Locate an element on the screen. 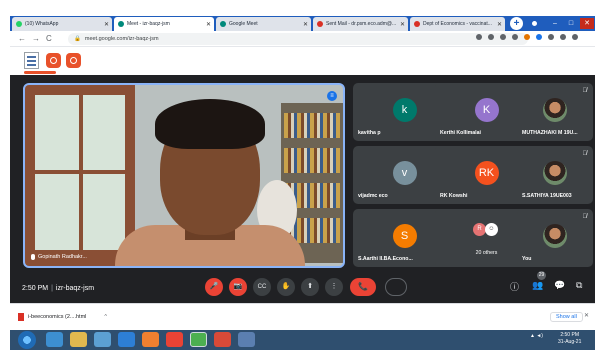  avatar-photo: ☺ is located at coordinates (491, 229).